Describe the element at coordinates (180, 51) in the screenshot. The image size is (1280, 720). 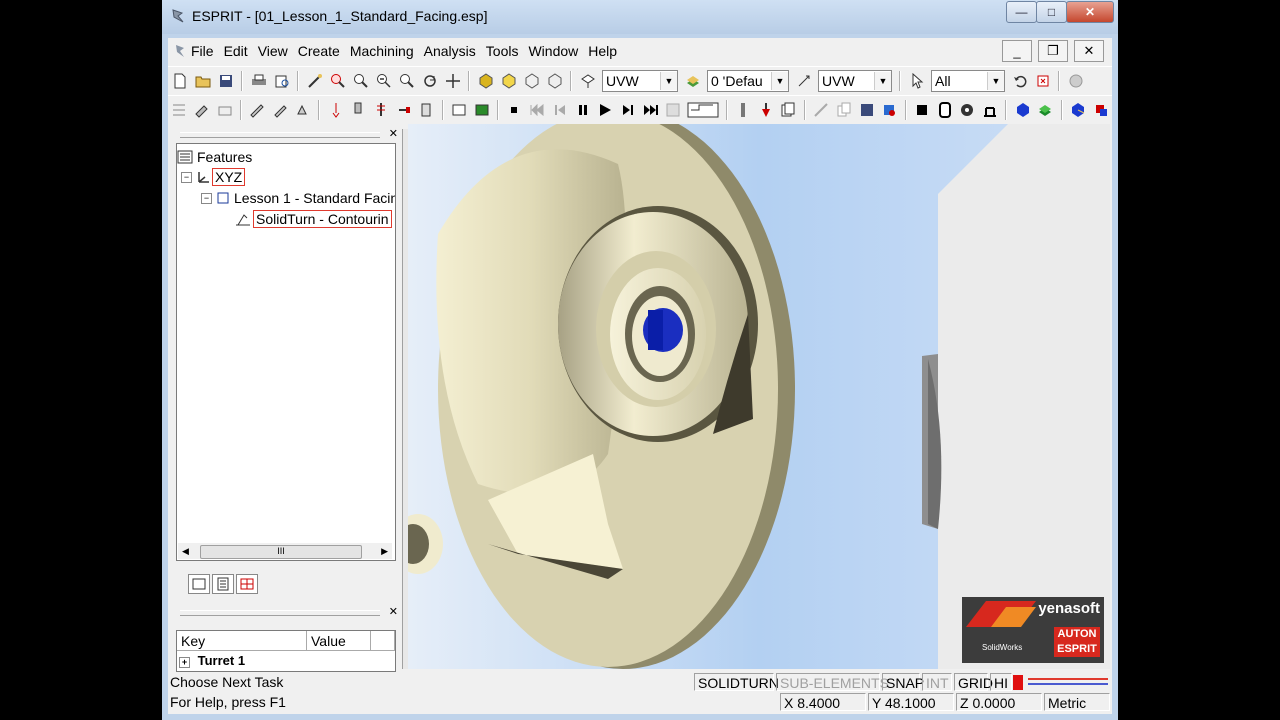
I see `menu-app-icon` at that location.